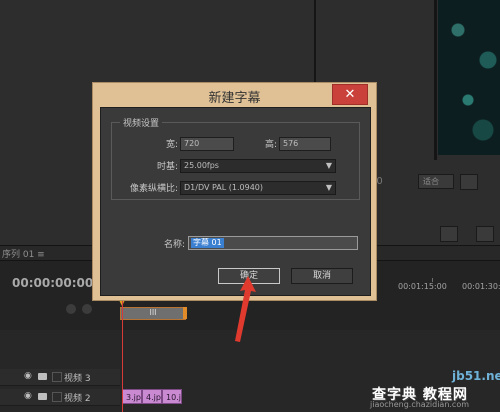 The width and height of the screenshot is (500, 412). Describe the element at coordinates (469, 182) in the screenshot. I see `monitor-settings-button` at that location.